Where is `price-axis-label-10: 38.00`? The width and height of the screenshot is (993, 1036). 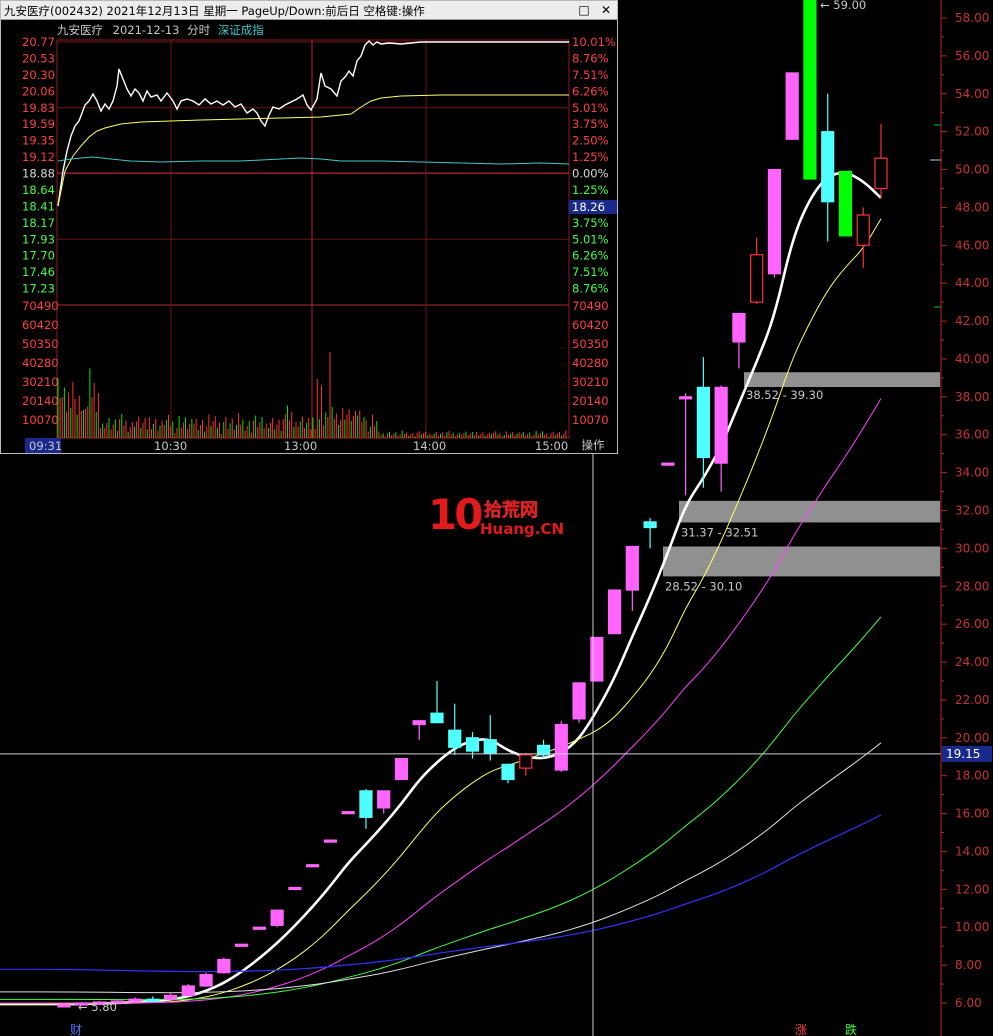 price-axis-label-10: 38.00 is located at coordinates (972, 397).